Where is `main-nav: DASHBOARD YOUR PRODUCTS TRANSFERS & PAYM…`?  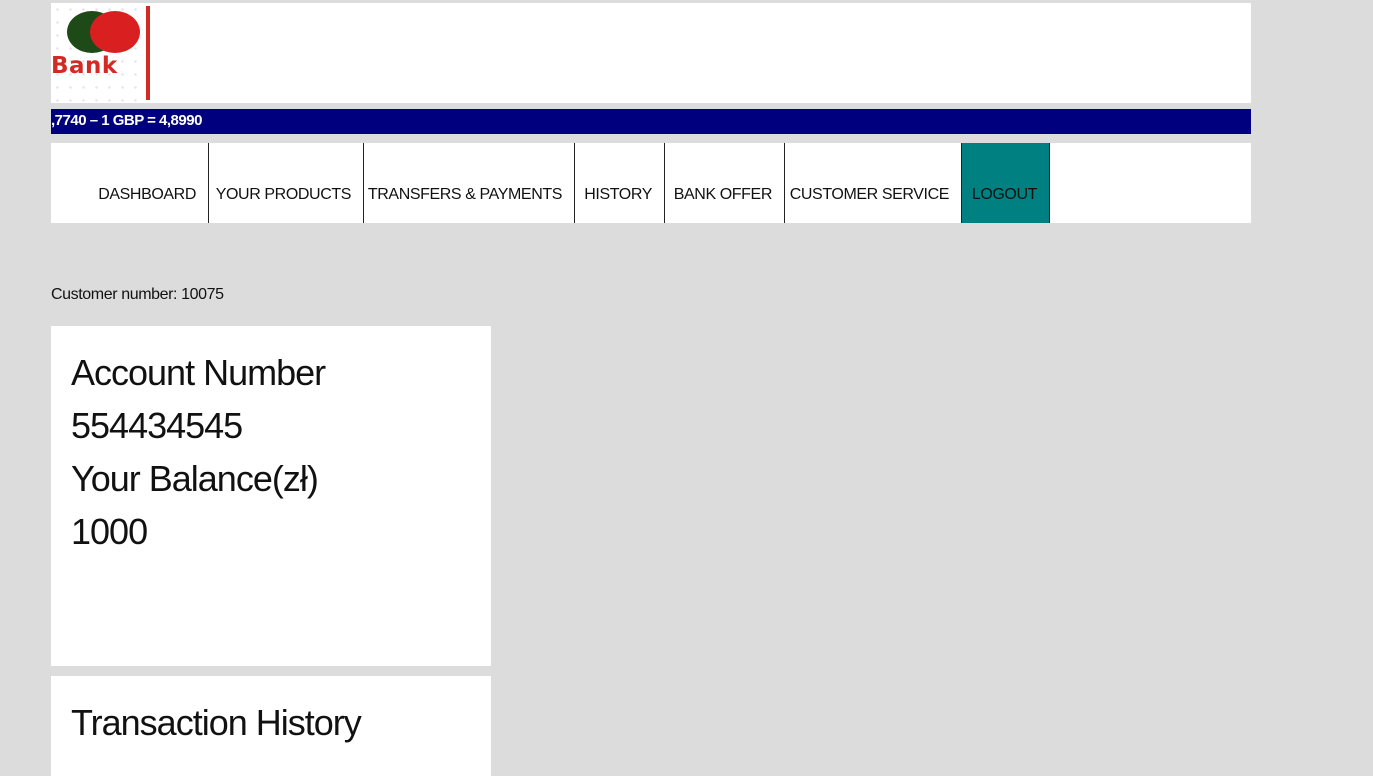 main-nav: DASHBOARD YOUR PRODUCTS TRANSFERS & PAYM… is located at coordinates (651, 183).